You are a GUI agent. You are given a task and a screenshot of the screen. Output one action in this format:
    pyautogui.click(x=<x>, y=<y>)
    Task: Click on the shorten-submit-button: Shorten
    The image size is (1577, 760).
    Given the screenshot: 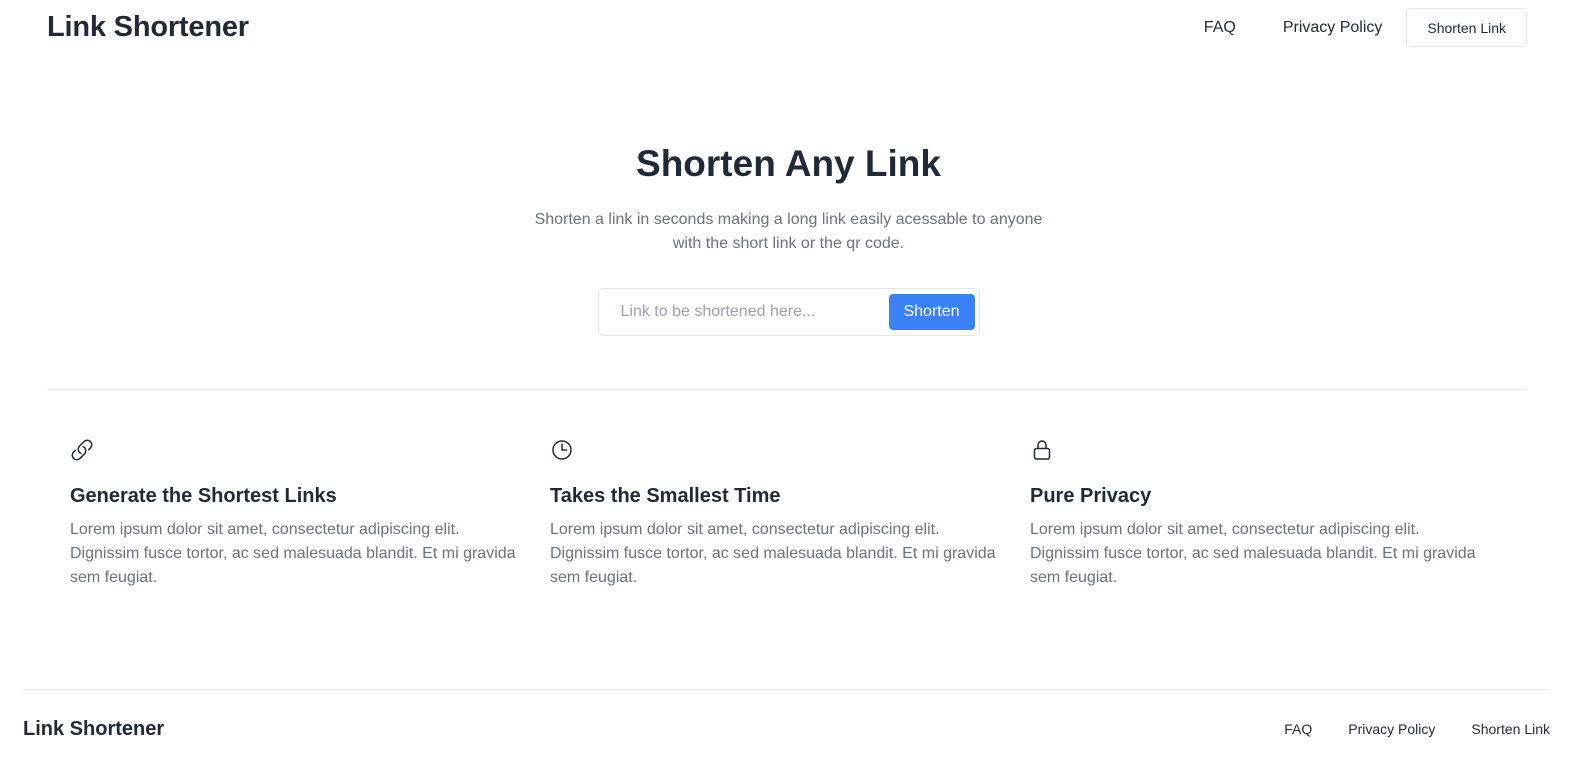 What is the action you would take?
    pyautogui.click(x=931, y=312)
    